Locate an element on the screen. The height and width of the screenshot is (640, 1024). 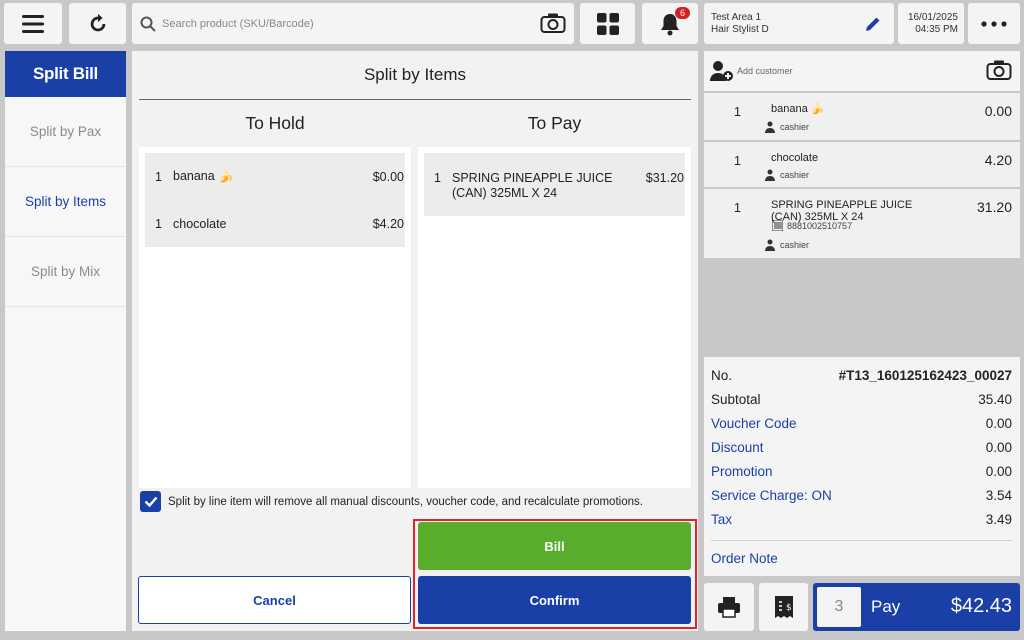
promotion-row: Promotion 0.00 is located at coordinates (861, 471).